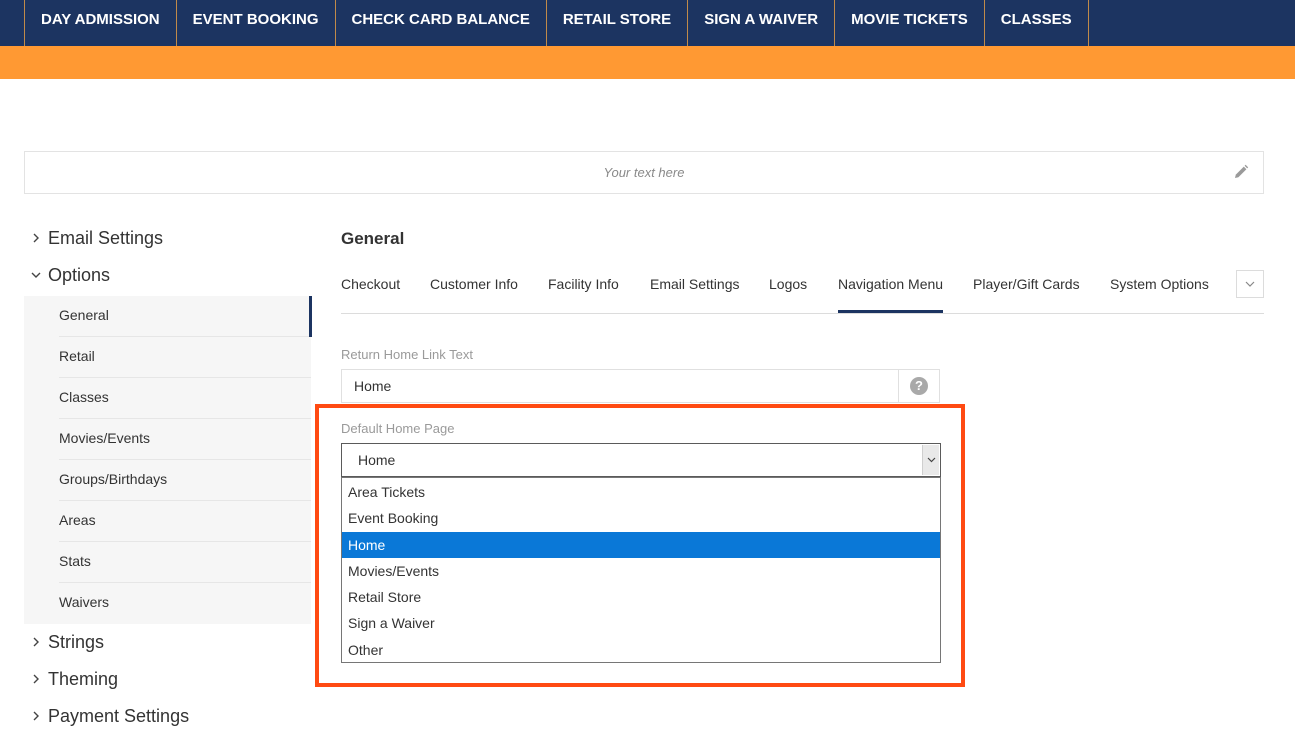 The height and width of the screenshot is (737, 1295). What do you see at coordinates (84, 315) in the screenshot?
I see `sidebar-item-label: General` at bounding box center [84, 315].